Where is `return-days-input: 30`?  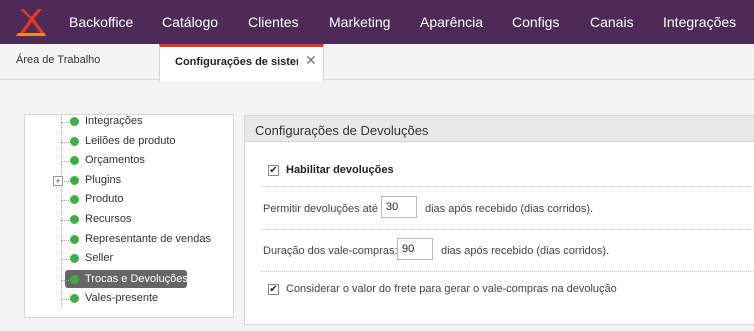 return-days-input: 30 is located at coordinates (399, 207).